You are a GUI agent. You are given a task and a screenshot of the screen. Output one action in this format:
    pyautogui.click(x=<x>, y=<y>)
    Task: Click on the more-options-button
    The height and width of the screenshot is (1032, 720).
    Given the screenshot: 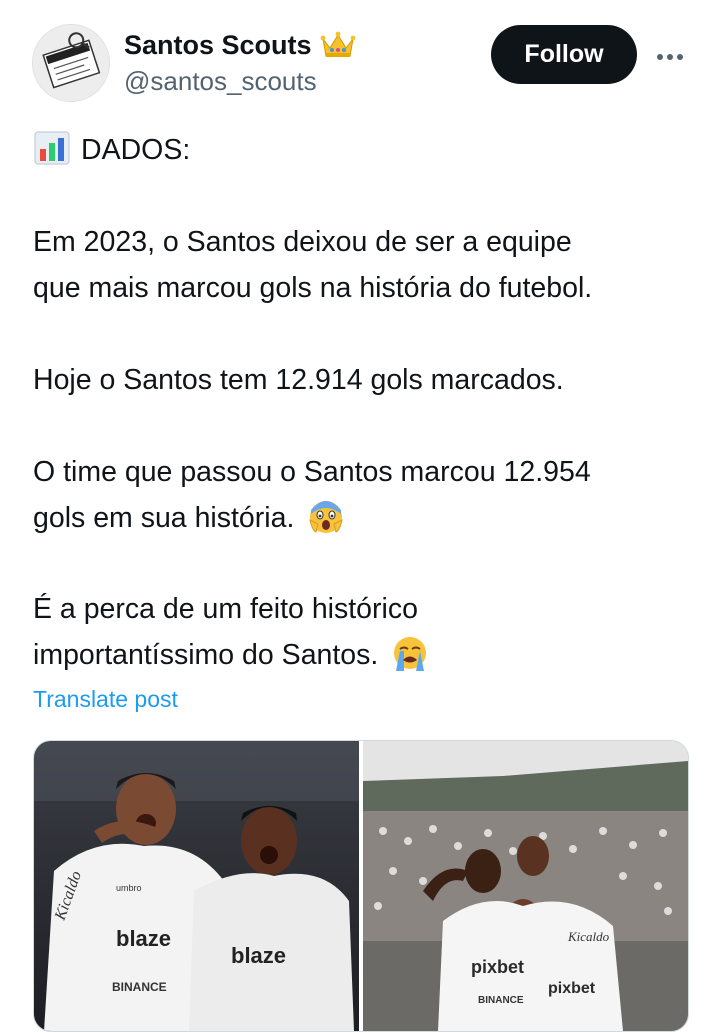 What is the action you would take?
    pyautogui.click(x=670, y=56)
    